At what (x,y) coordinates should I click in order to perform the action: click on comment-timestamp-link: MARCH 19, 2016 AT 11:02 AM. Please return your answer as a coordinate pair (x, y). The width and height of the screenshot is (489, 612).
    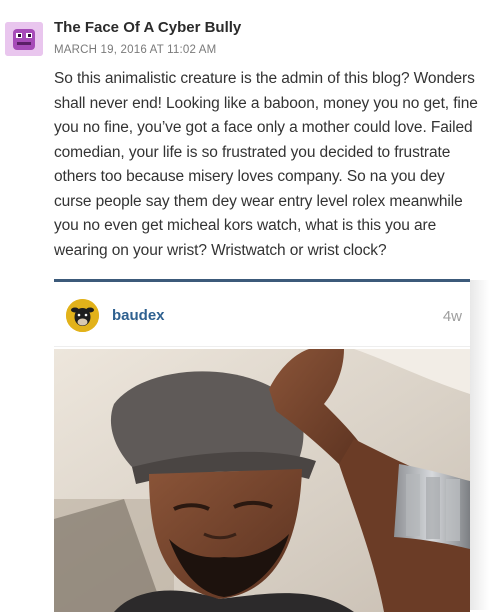
    Looking at the image, I should click on (135, 50).